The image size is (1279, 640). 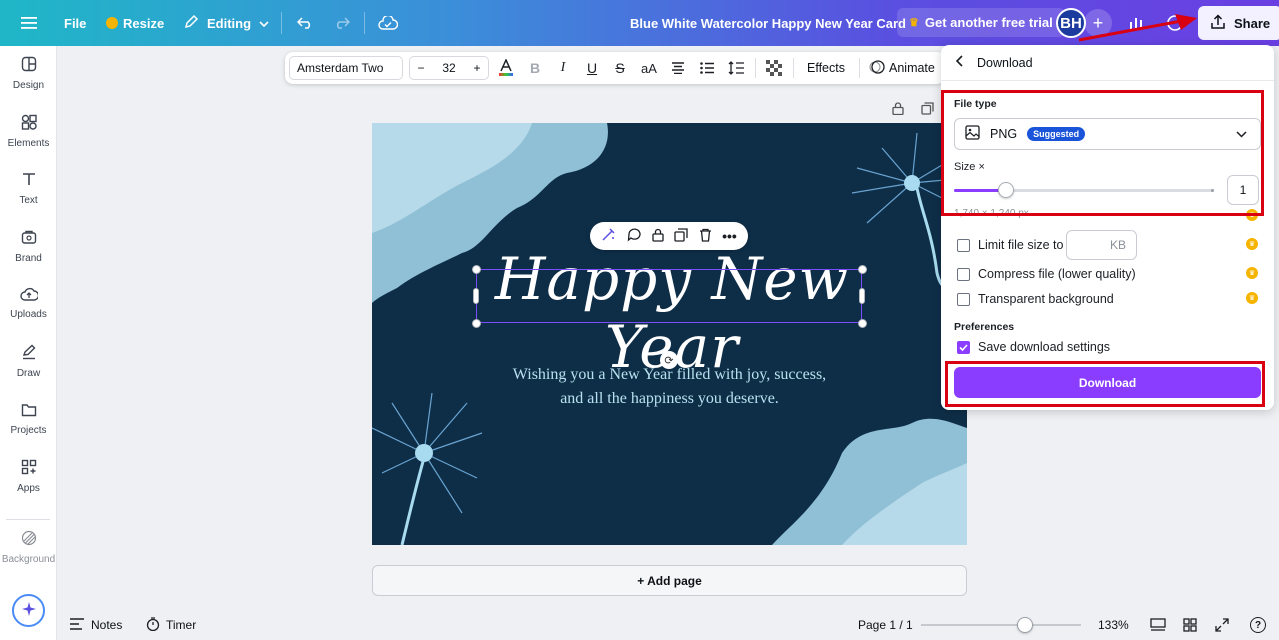 What do you see at coordinates (29, 23) in the screenshot?
I see `menu-icon` at bounding box center [29, 23].